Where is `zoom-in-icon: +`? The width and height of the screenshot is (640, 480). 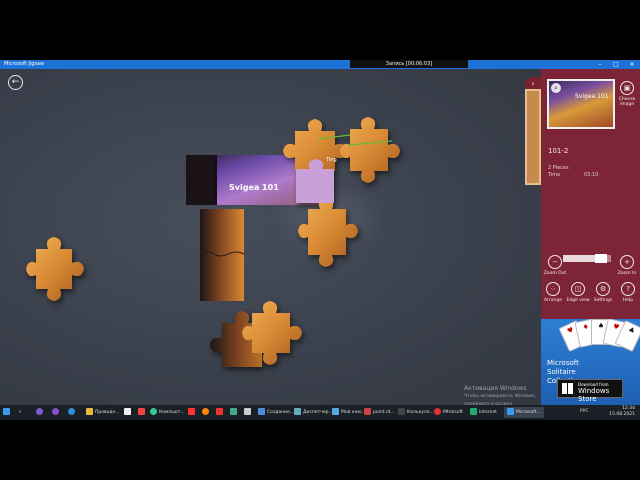
zoom-in-icon: + is located at coordinates (627, 262).